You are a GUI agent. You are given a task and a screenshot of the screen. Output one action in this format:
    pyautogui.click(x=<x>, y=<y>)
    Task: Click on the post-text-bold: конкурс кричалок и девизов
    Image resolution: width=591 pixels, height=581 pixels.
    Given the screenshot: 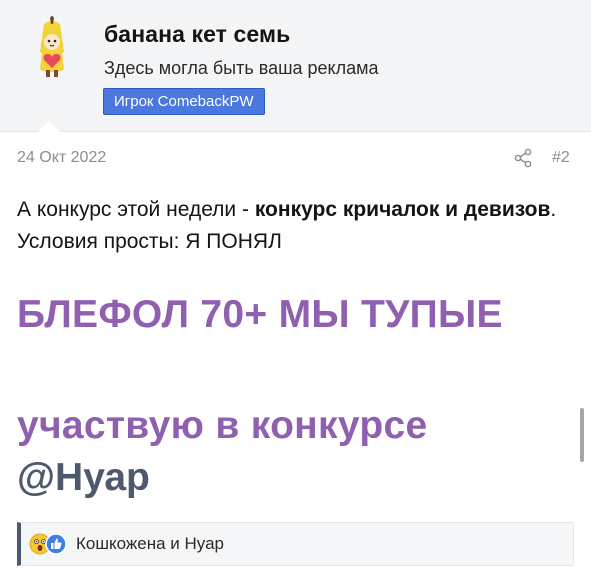 What is the action you would take?
    pyautogui.click(x=402, y=209)
    